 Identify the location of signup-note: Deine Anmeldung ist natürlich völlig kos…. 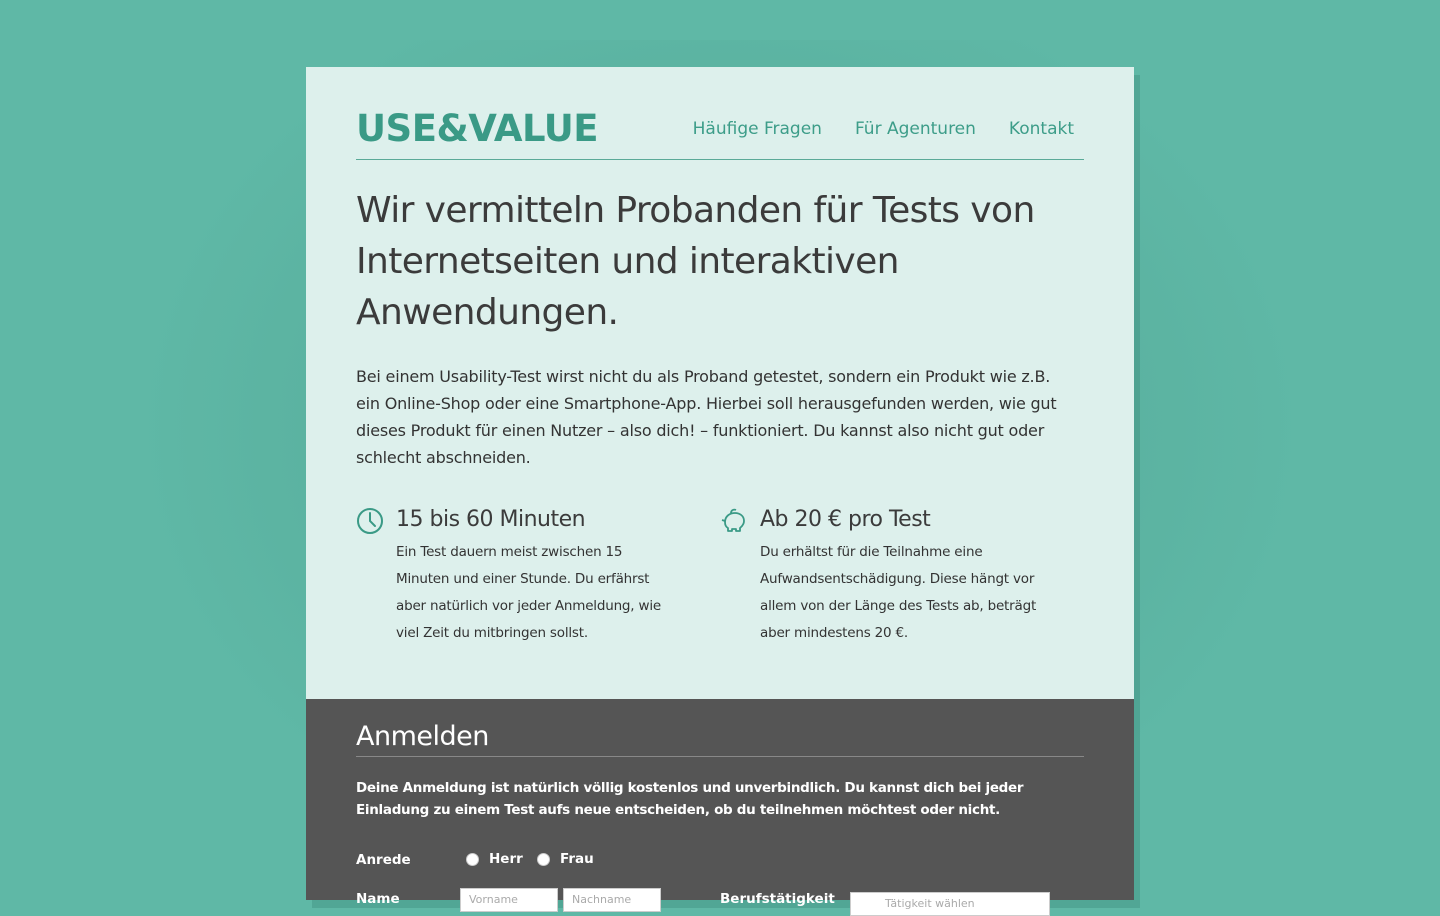
(690, 799).